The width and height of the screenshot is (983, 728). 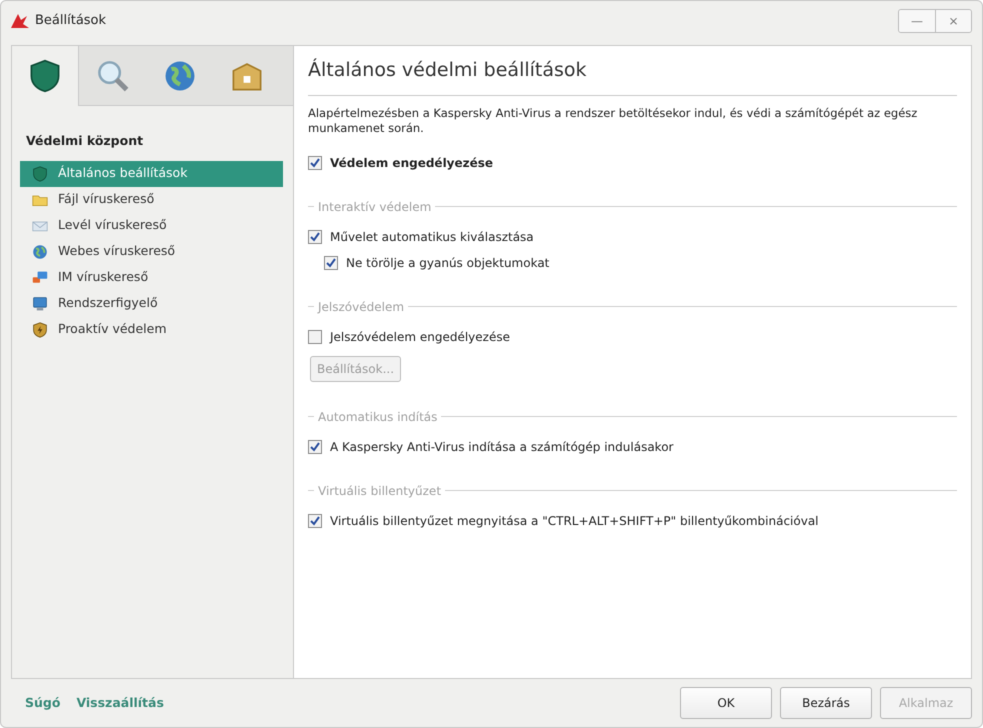 What do you see at coordinates (151, 303) in the screenshot?
I see `sidebar-item: Rendszerfigyelő` at bounding box center [151, 303].